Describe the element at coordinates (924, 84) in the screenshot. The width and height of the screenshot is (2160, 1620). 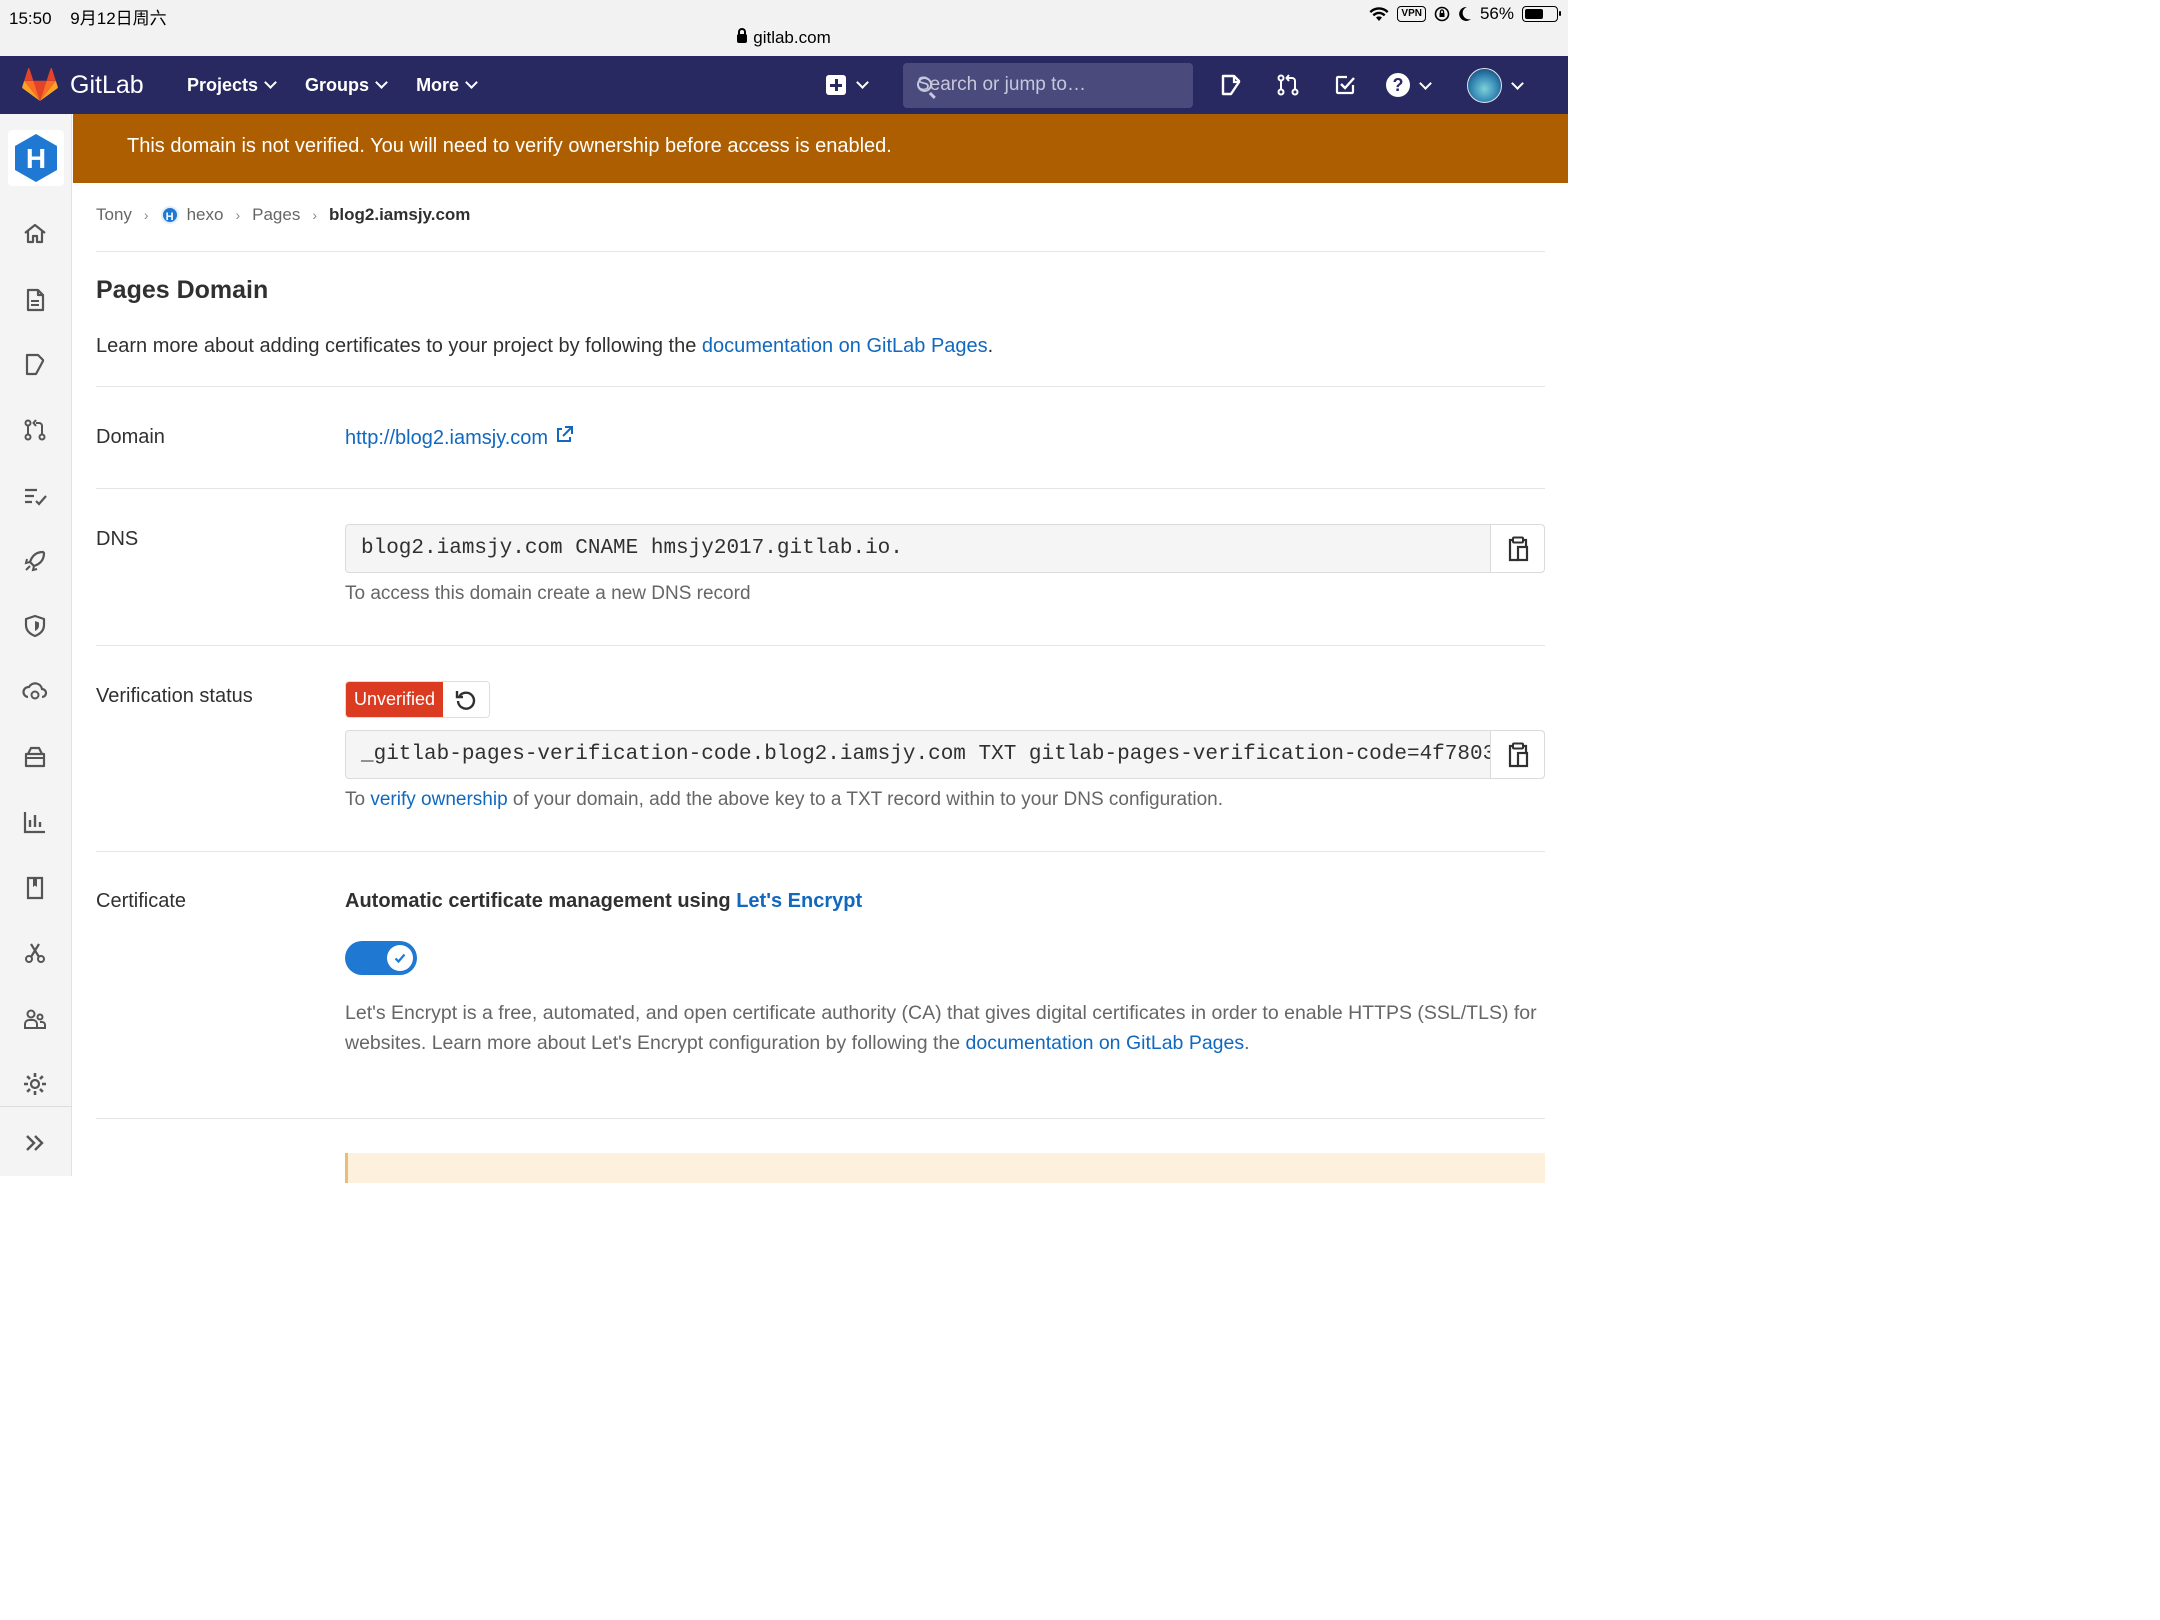
I see `search-icon` at that location.